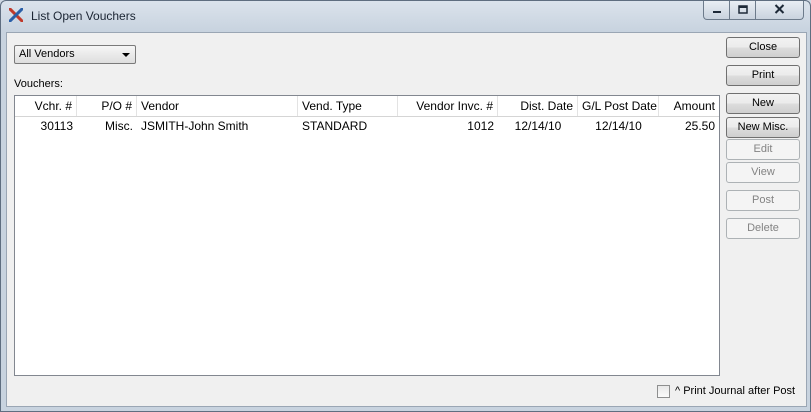 This screenshot has width=811, height=412. I want to click on cell-vchr: 30113, so click(56, 126).